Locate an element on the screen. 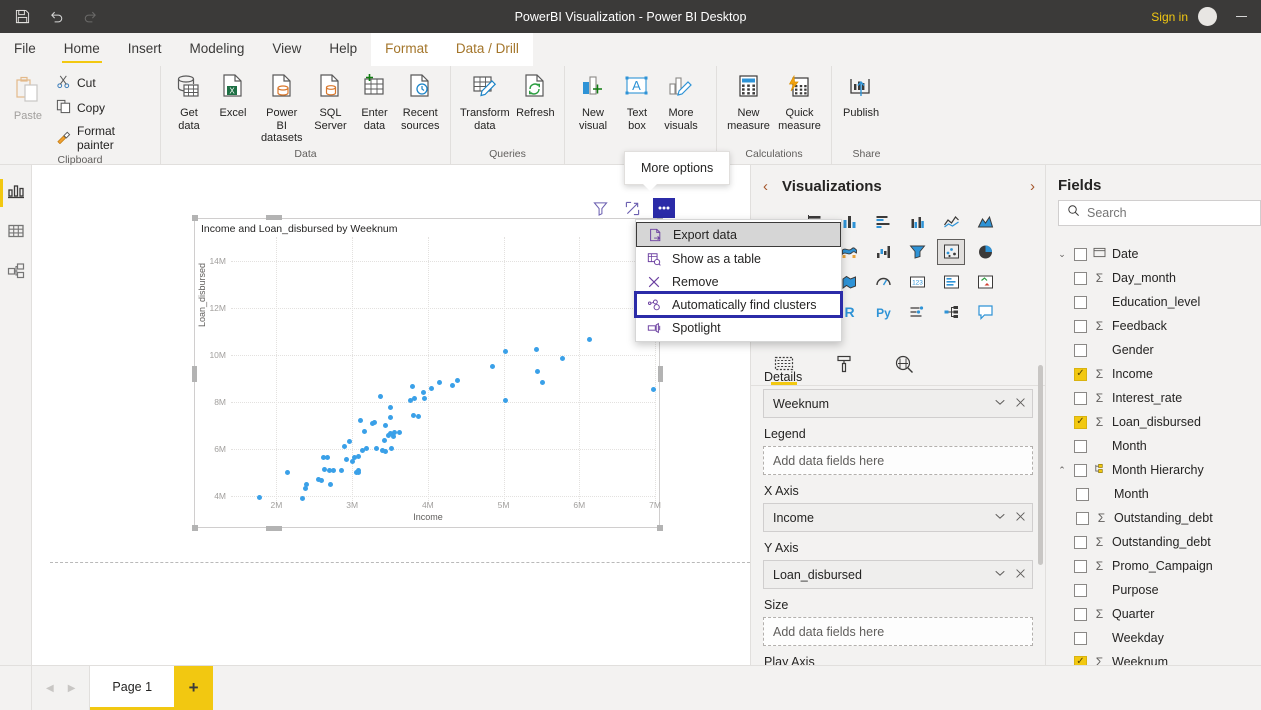 Image resolution: width=1261 pixels, height=710 pixels. visualizations-pane-scrollbar is located at coordinates (1040, 465).